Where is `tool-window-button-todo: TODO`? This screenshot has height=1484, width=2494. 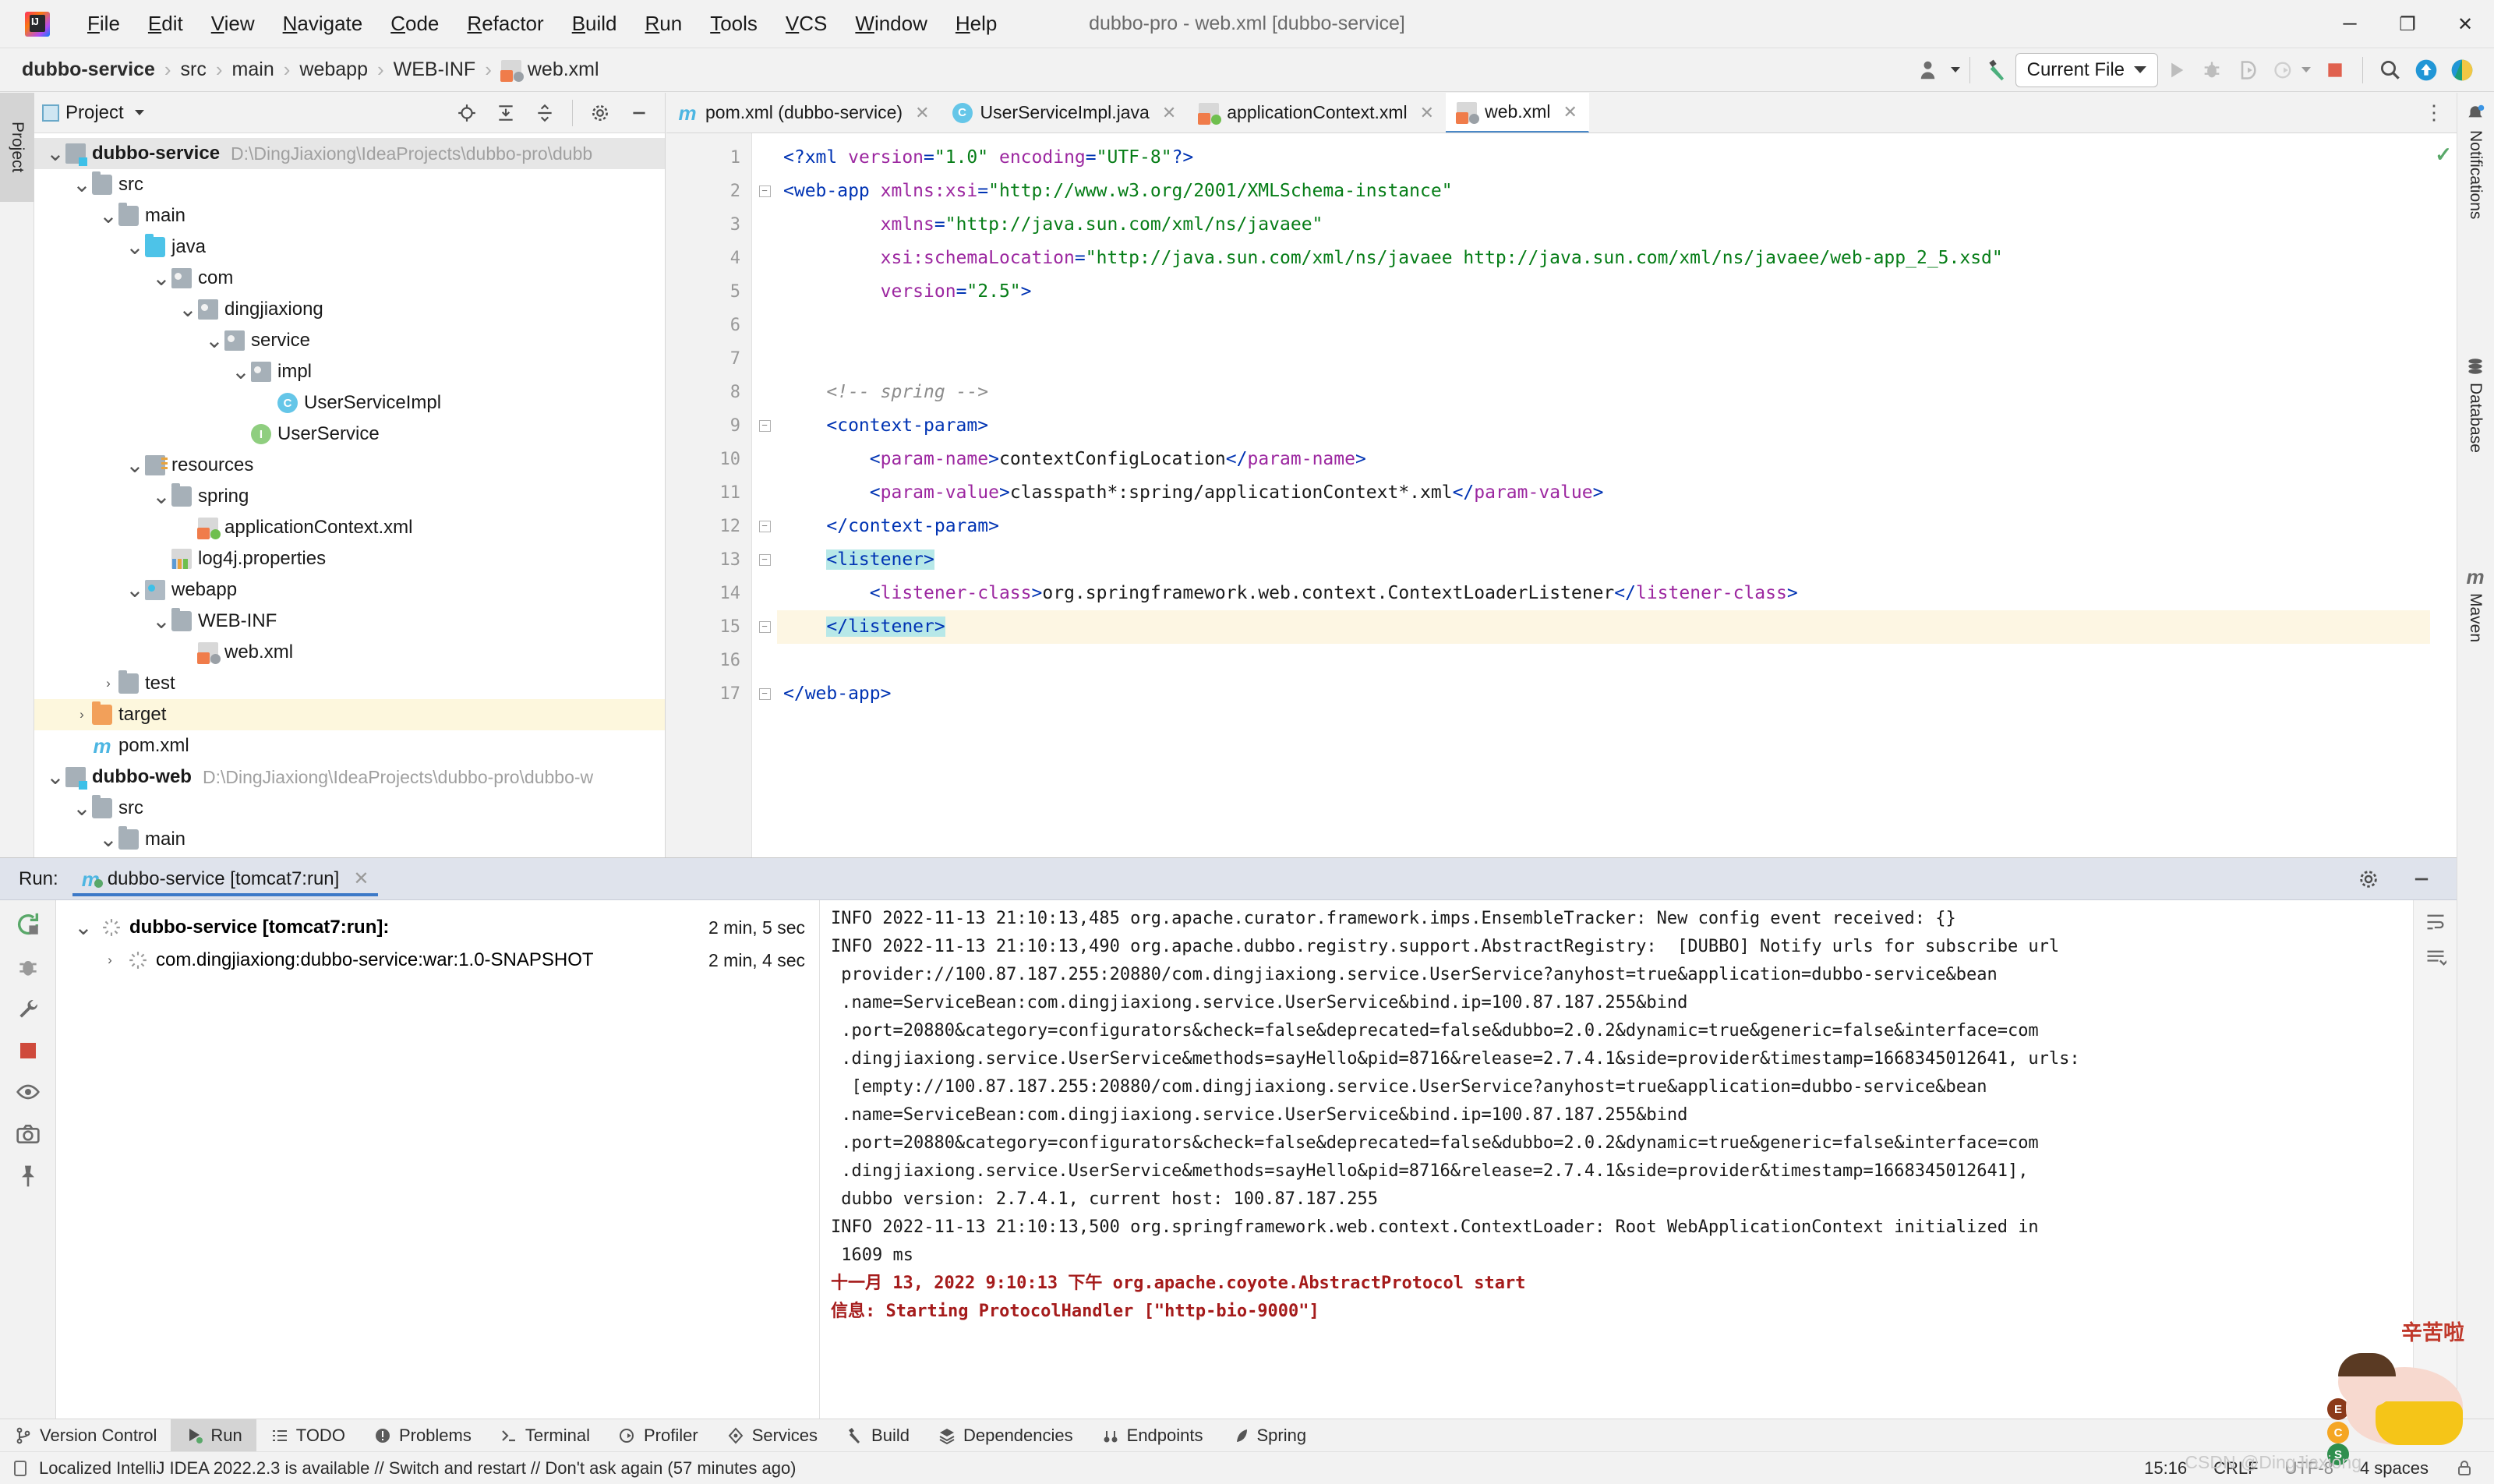 tool-window-button-todo: TODO is located at coordinates (307, 1435).